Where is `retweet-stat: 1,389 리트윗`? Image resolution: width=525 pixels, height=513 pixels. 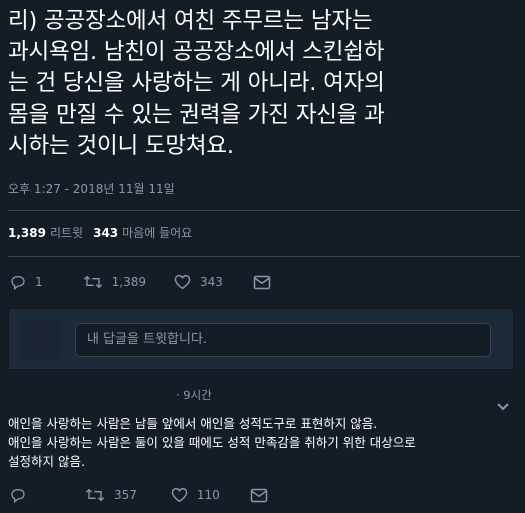 retweet-stat: 1,389 리트윗 is located at coordinates (45, 232).